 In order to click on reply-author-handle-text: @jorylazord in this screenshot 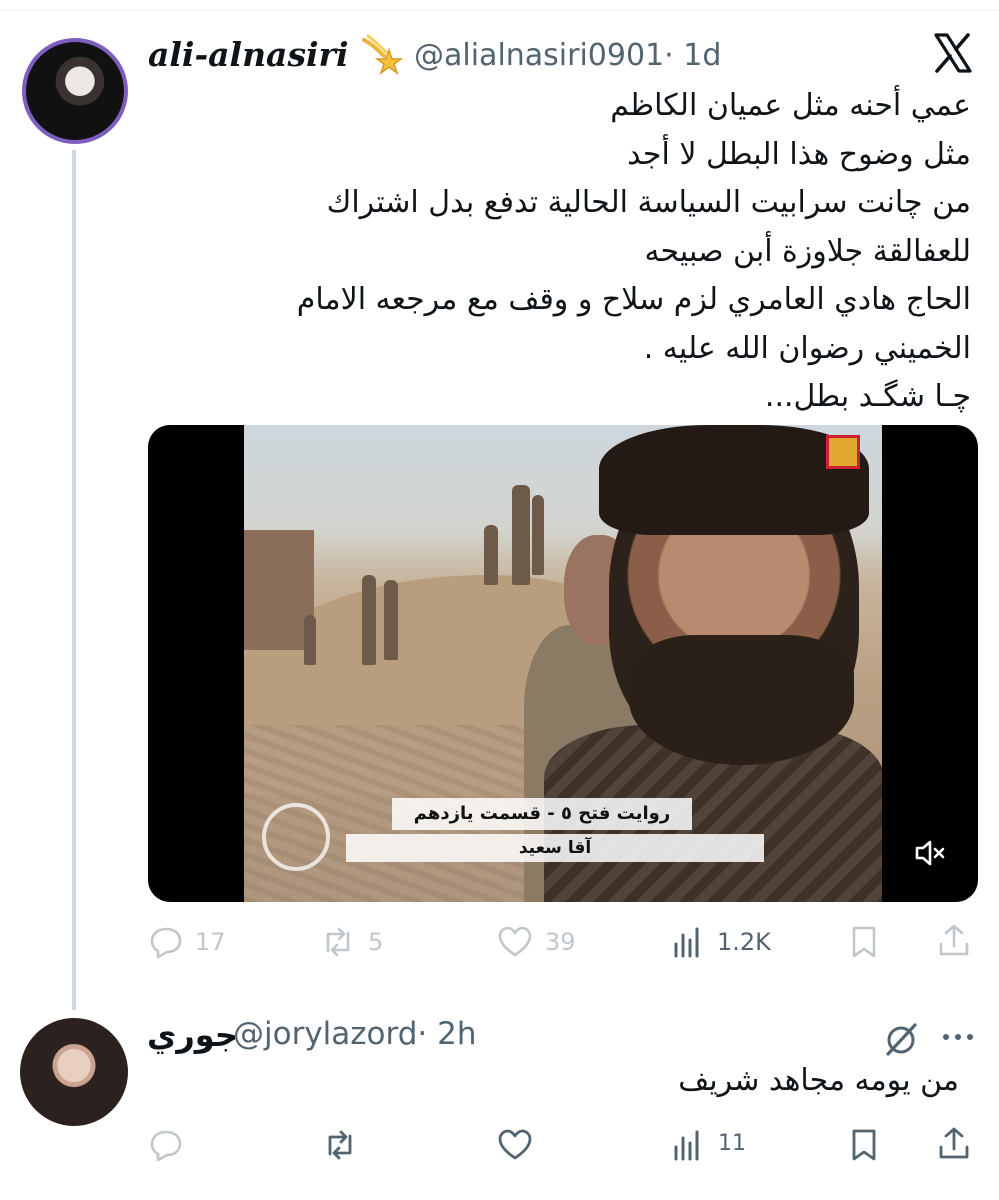, I will do `click(325, 1034)`.